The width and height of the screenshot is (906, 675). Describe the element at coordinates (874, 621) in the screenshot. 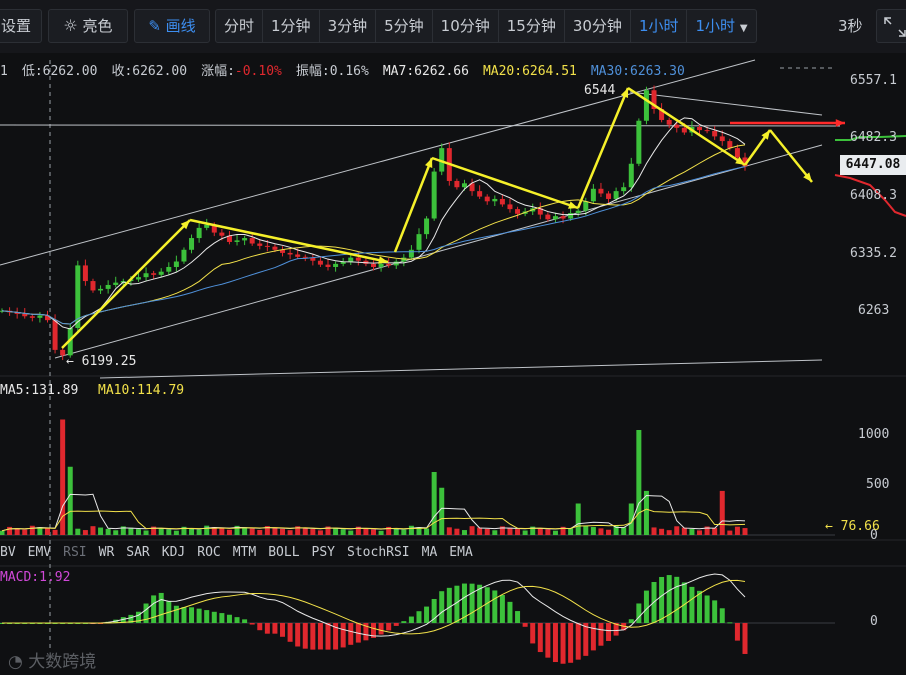

I see `macd-axis-label: 0` at that location.